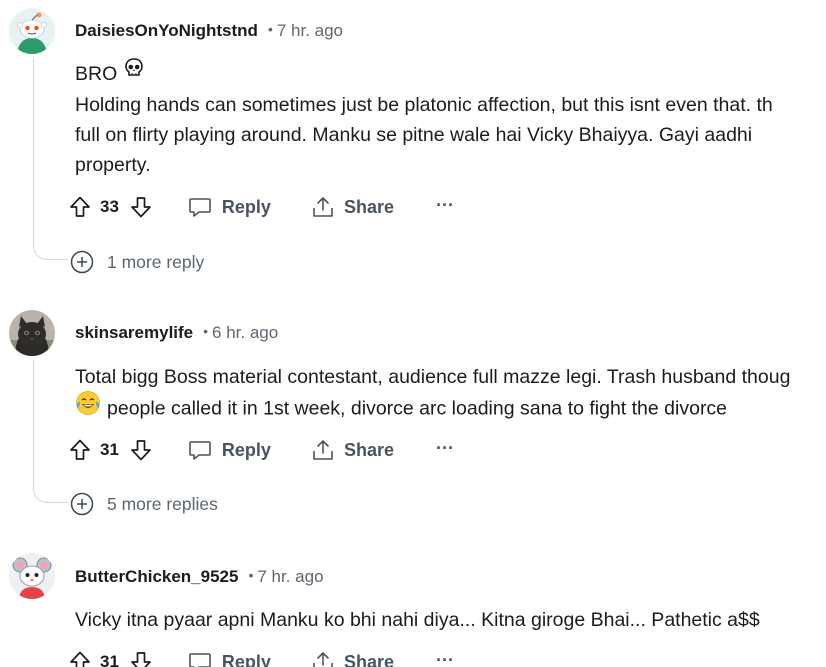 This screenshot has width=826, height=667. I want to click on more-replies-button: 5 more replies, so click(144, 504).